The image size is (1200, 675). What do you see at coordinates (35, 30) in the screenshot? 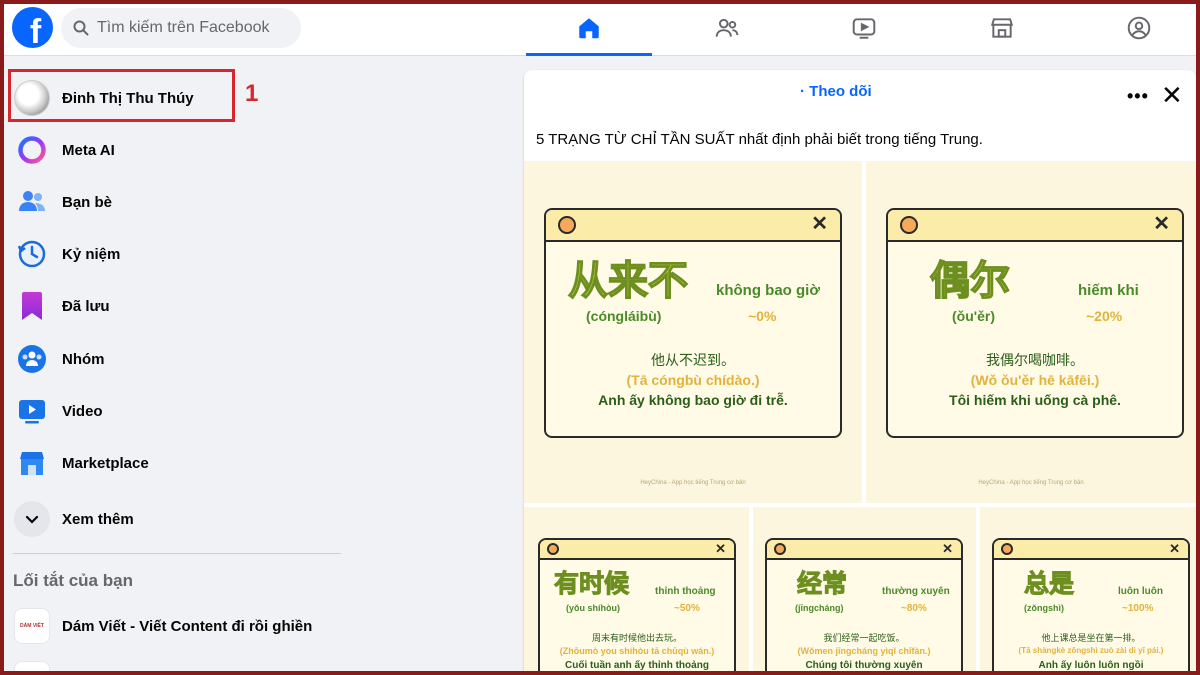
I see `facebook-logo-letter: f` at bounding box center [35, 30].